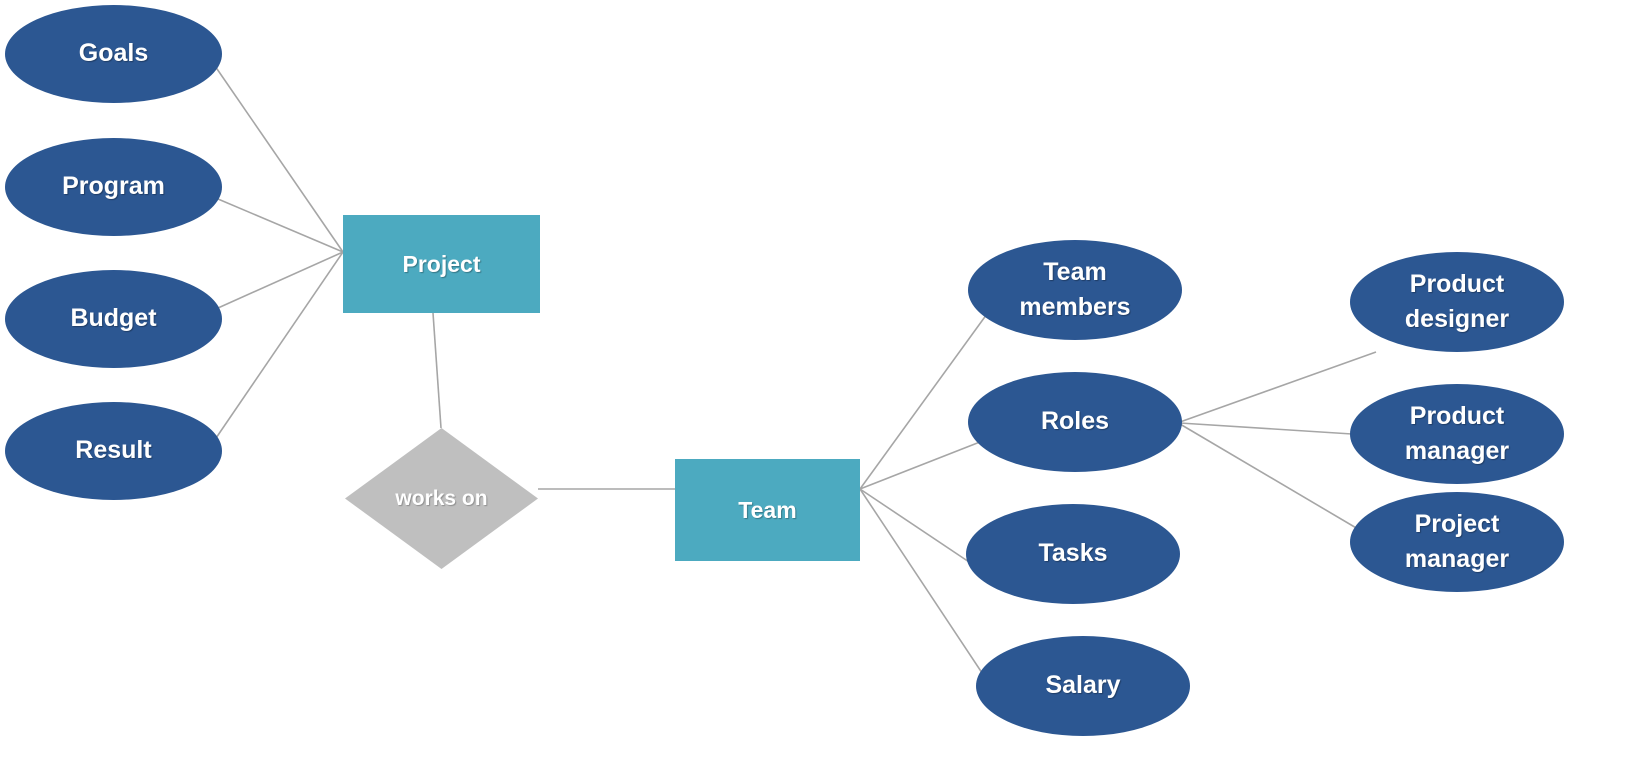  I want to click on relationship-works-on: works on, so click(441, 498).